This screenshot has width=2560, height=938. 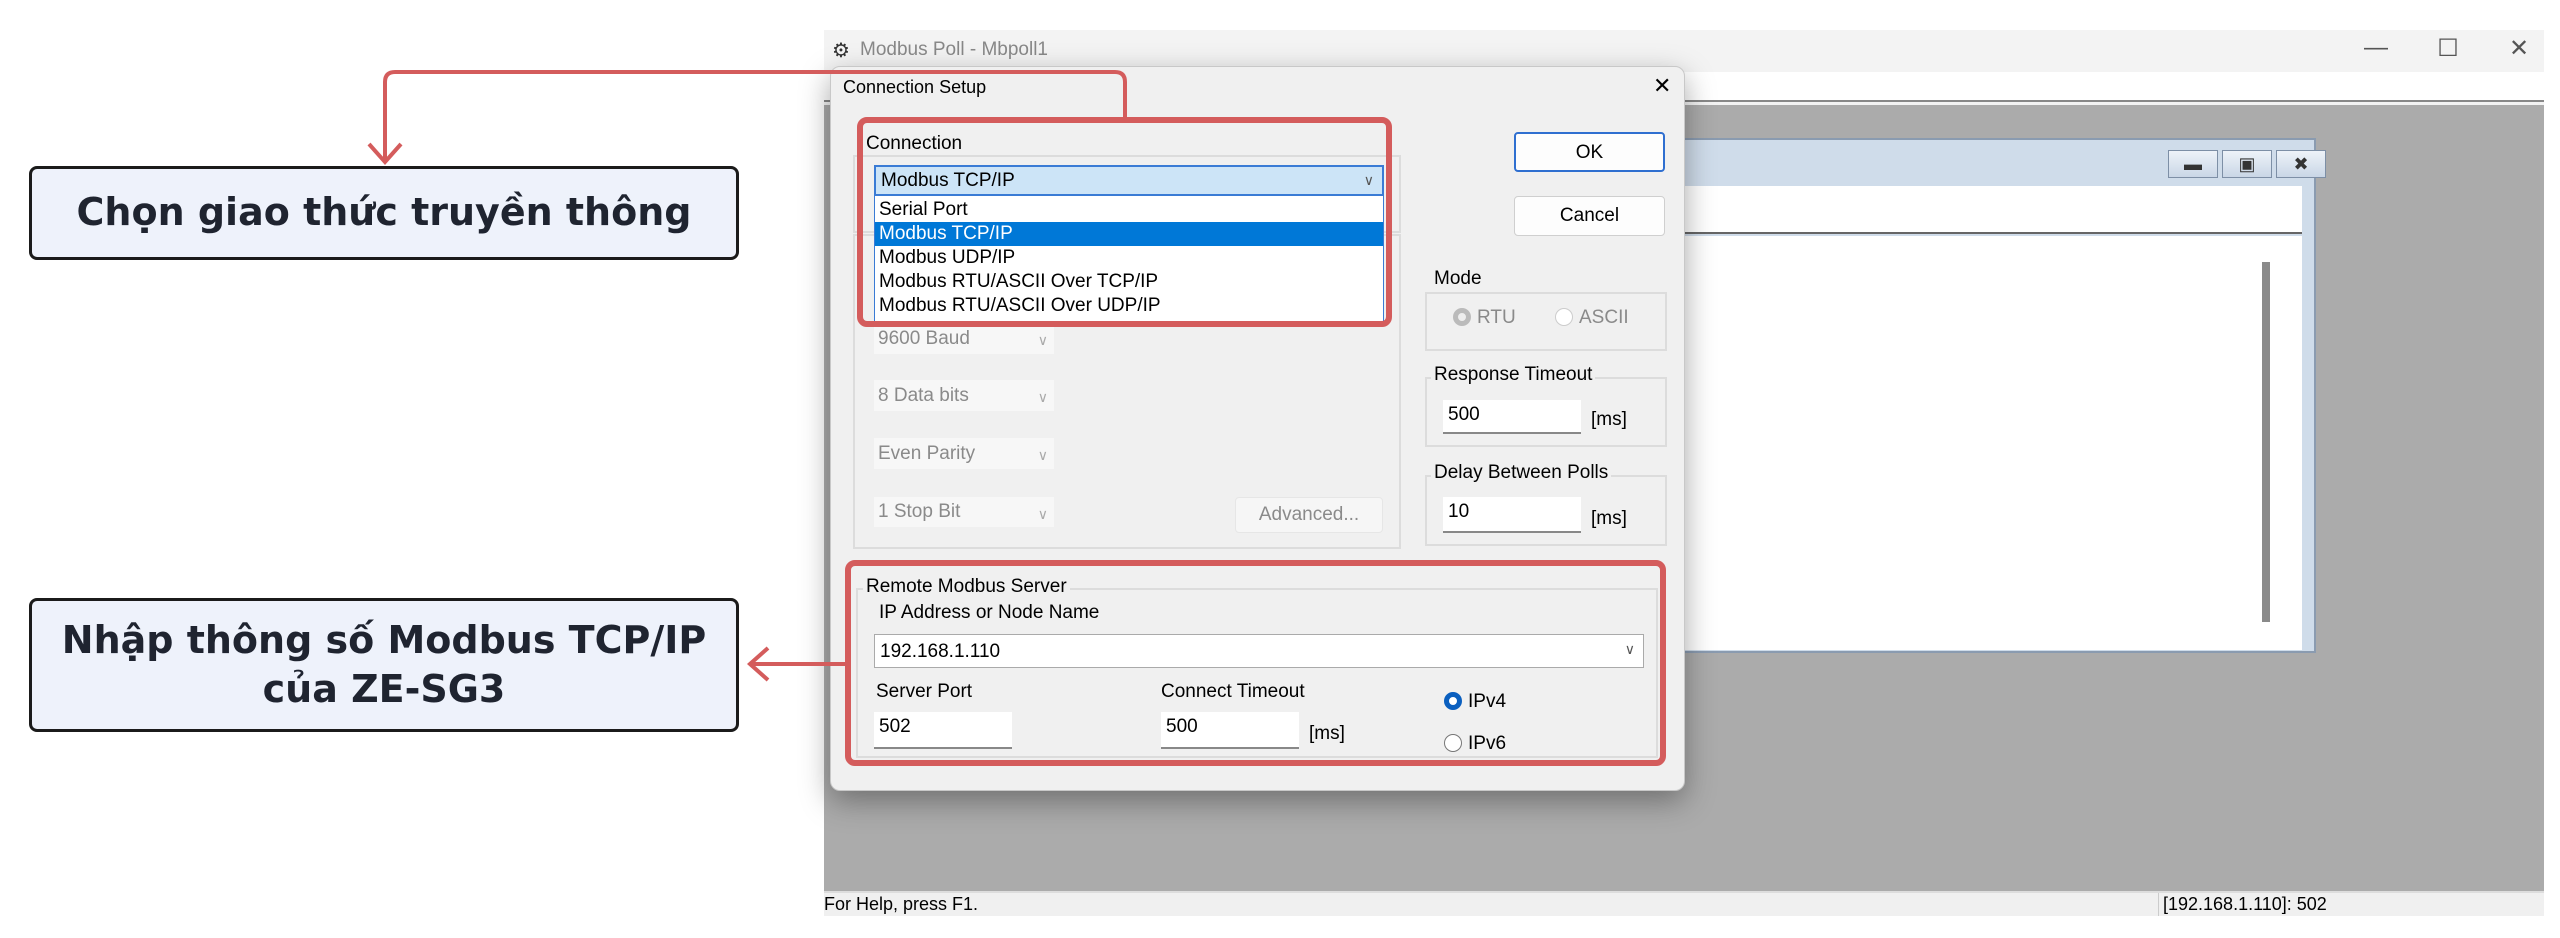 What do you see at coordinates (1124, 222) in the screenshot?
I see `highlight-connection` at bounding box center [1124, 222].